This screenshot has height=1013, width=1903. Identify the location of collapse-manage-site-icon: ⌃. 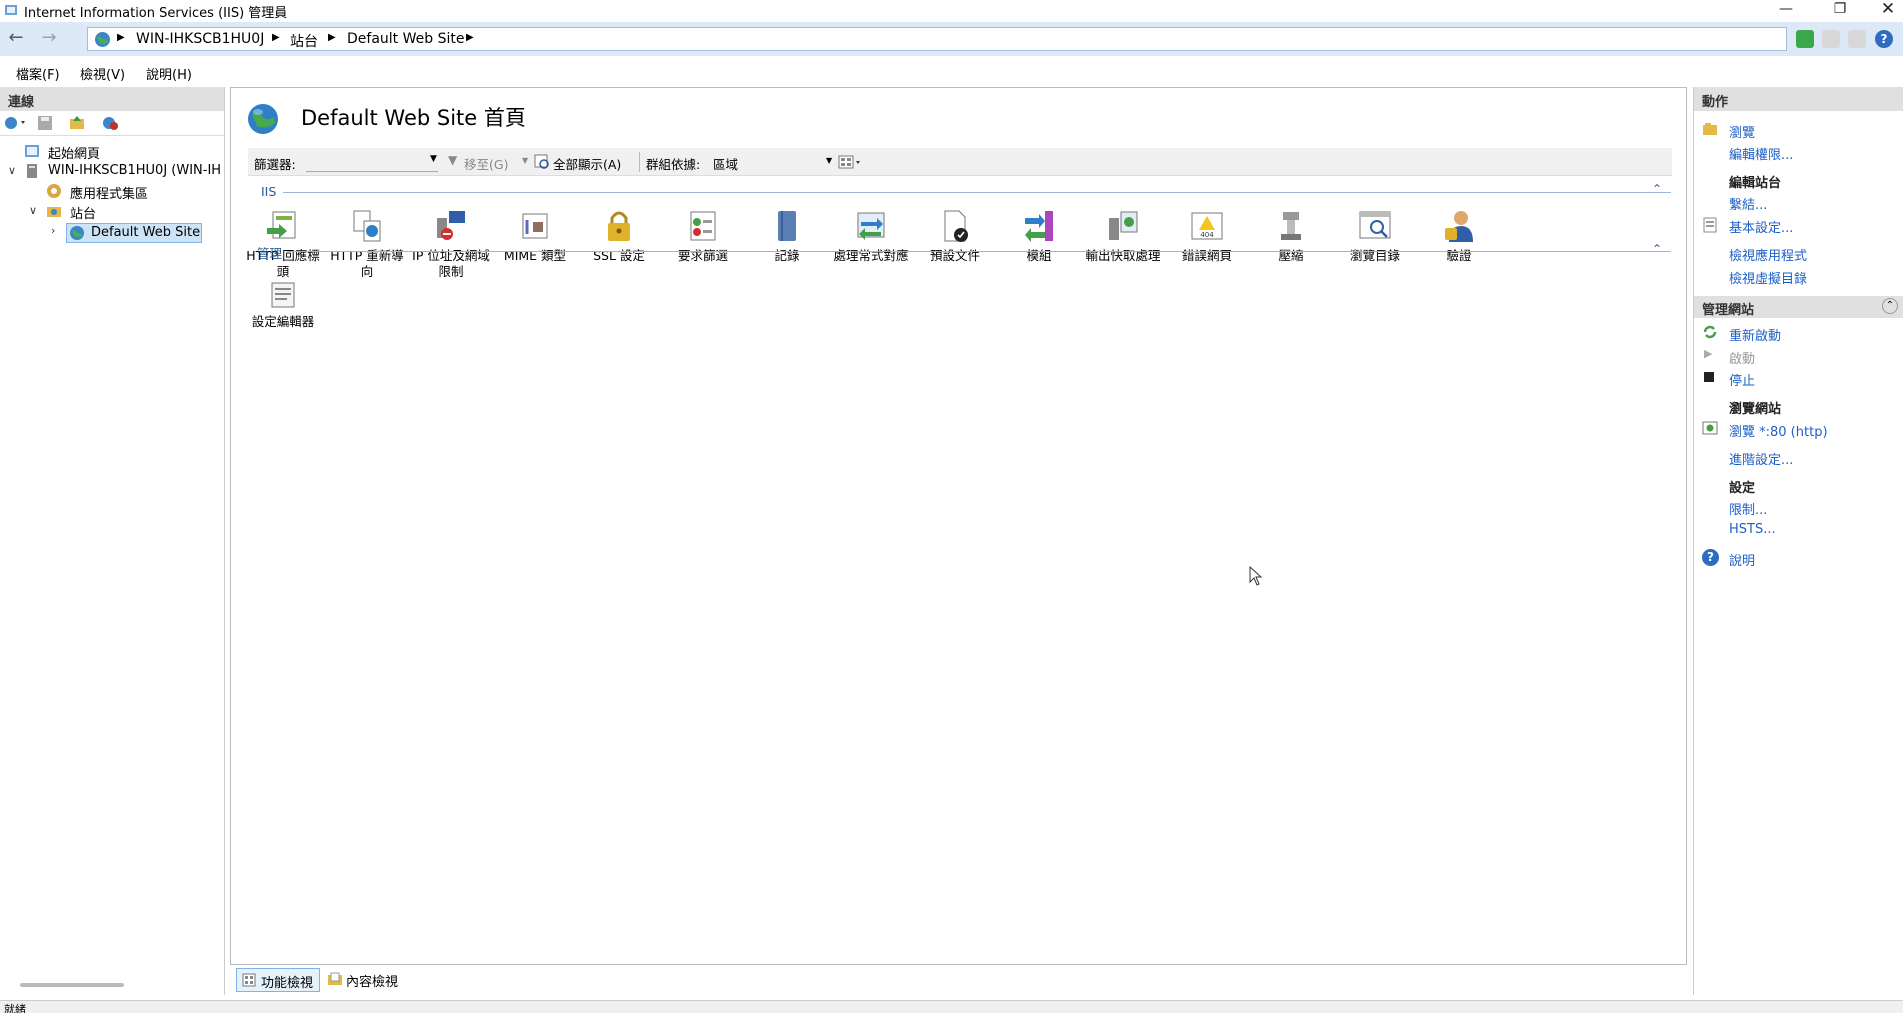
(1890, 306).